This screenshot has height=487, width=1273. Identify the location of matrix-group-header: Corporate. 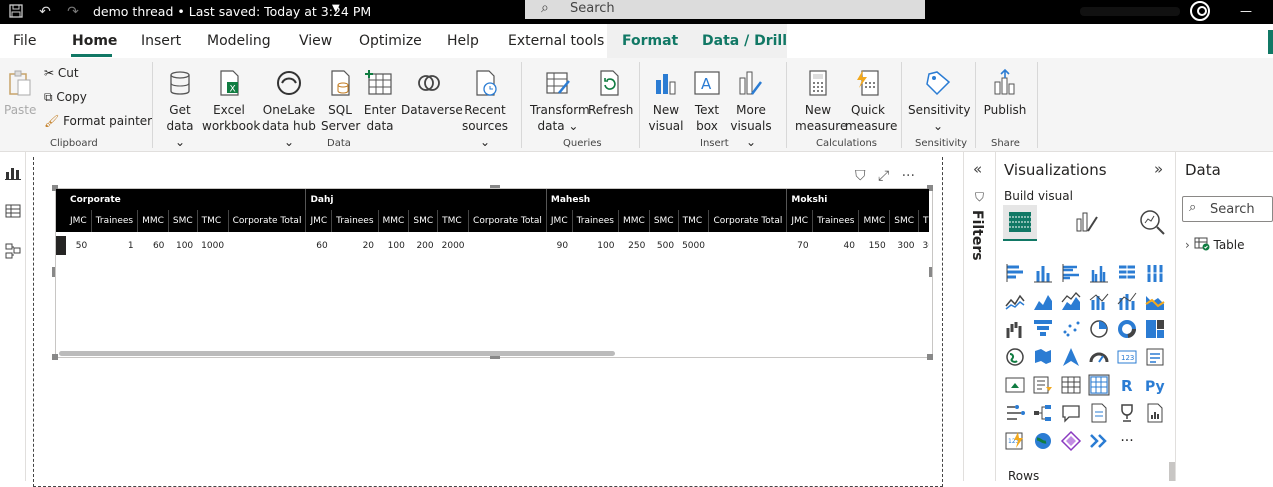
(186, 199).